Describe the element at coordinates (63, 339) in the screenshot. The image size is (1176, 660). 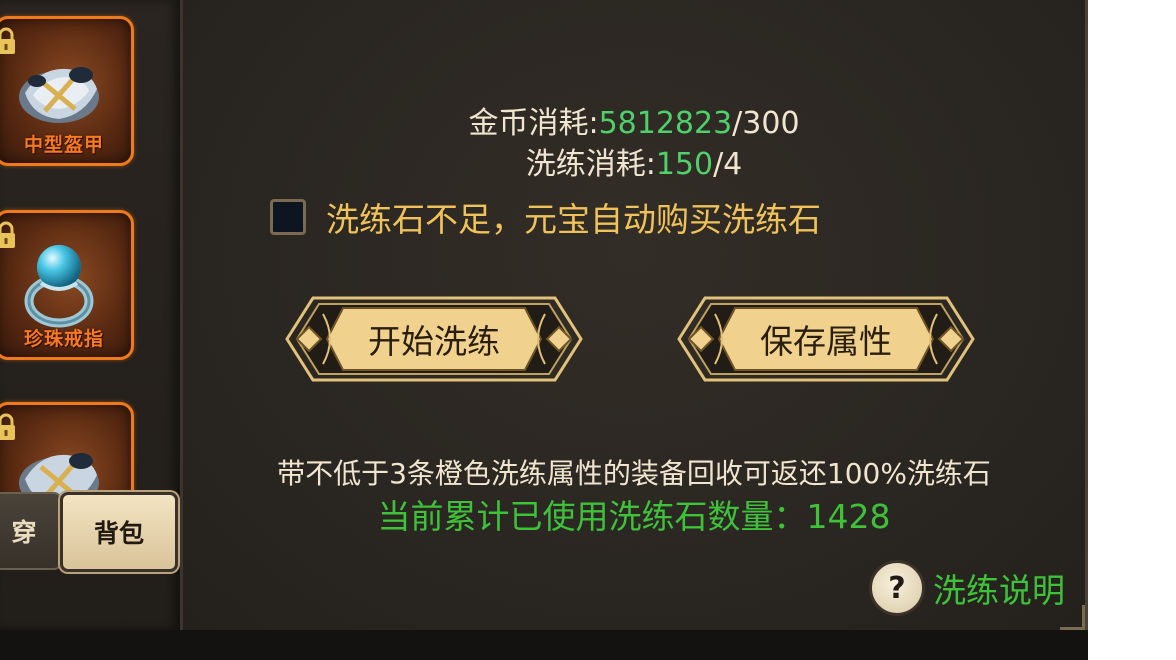
I see `item-name: 珍珠戒指` at that location.